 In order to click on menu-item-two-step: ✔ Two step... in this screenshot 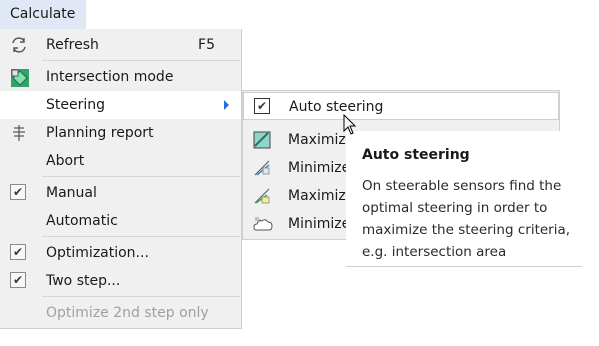, I will do `click(120, 281)`.